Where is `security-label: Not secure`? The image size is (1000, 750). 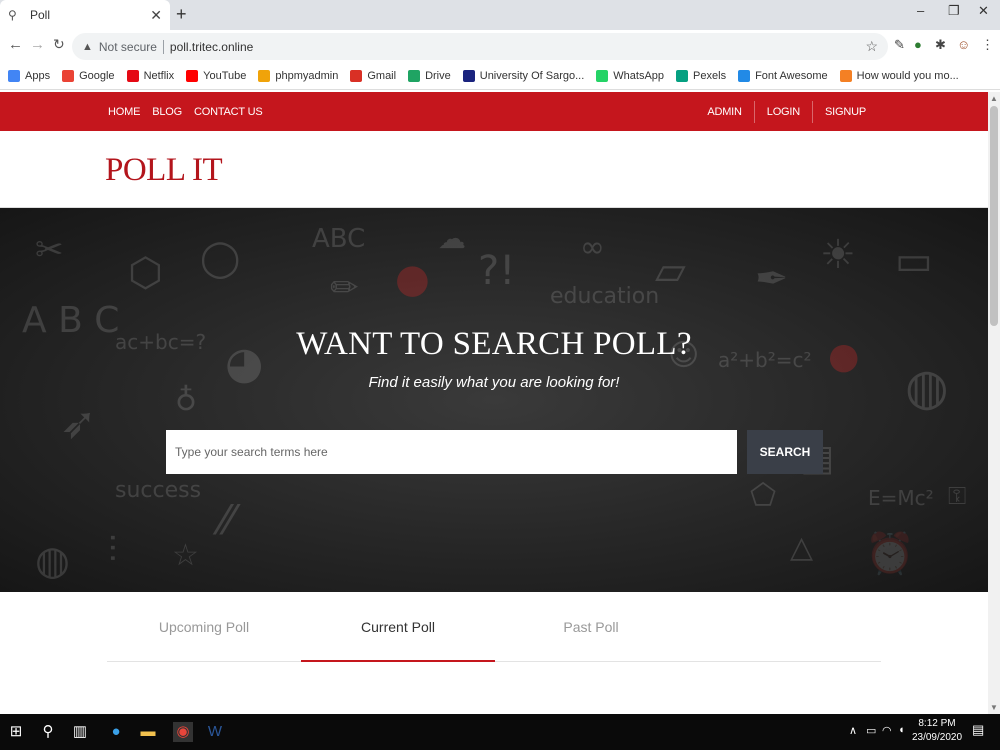
security-label: Not secure is located at coordinates (127, 46).